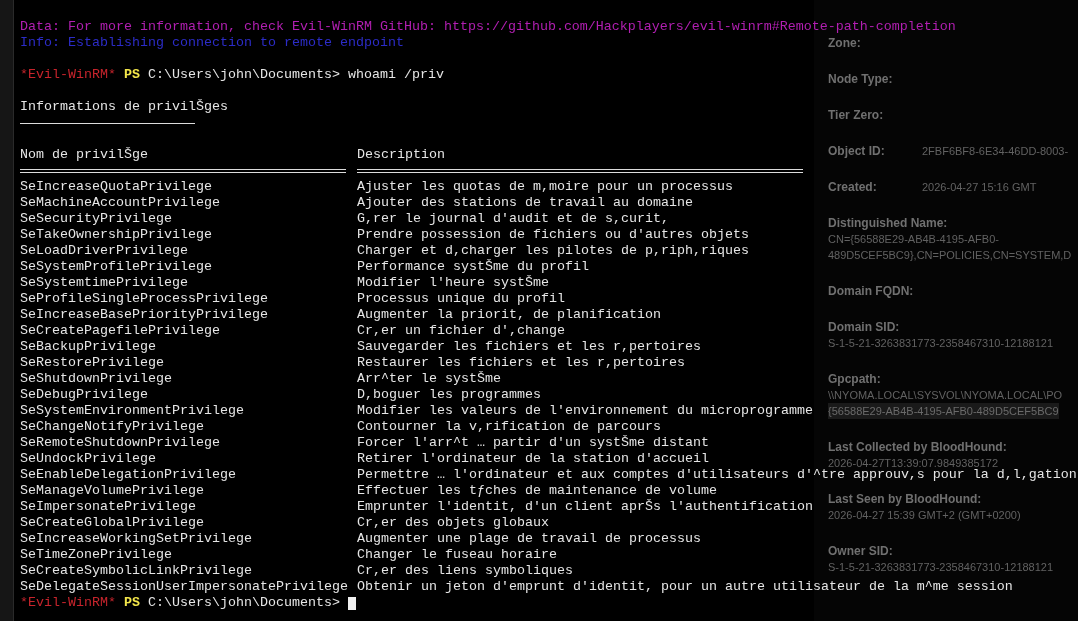 The width and height of the screenshot is (1078, 621). What do you see at coordinates (888, 223) in the screenshot?
I see `field-label: Distinguished Name:` at bounding box center [888, 223].